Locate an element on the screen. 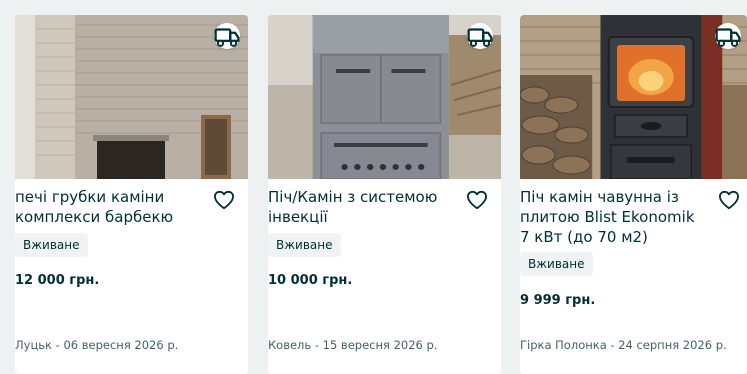 The height and width of the screenshot is (374, 747). location-date: Ковель - 15 вересня 2026 р. is located at coordinates (353, 345).